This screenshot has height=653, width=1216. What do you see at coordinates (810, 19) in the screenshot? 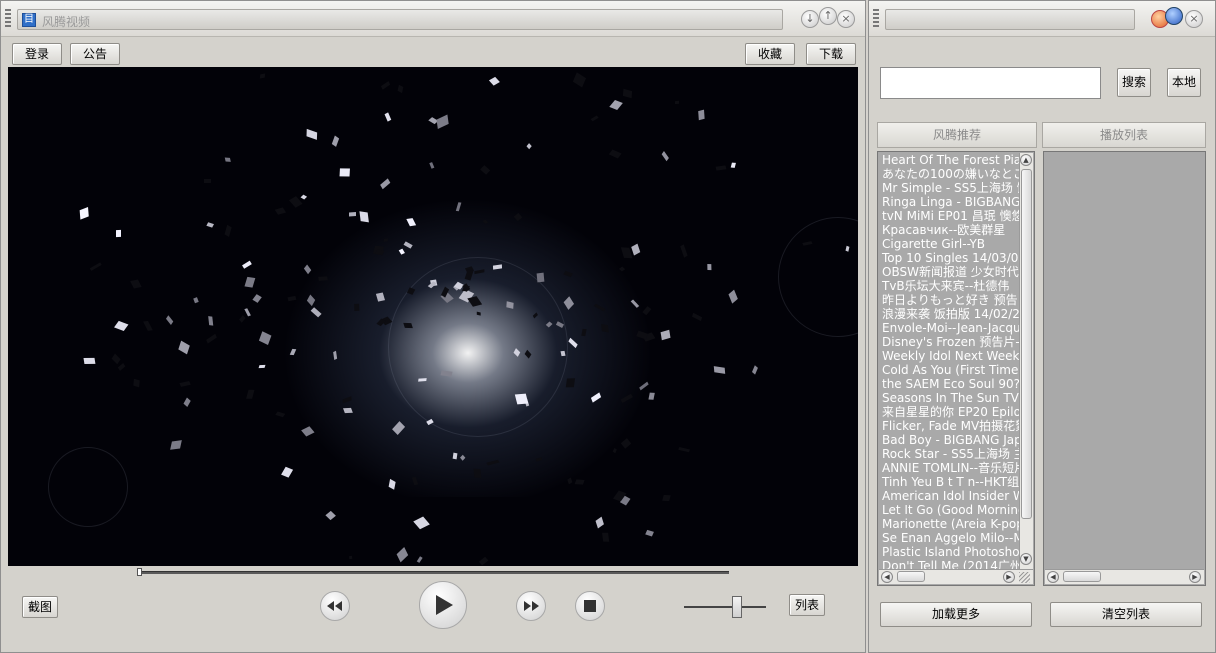
I see `minimize-icon: ↓` at bounding box center [810, 19].